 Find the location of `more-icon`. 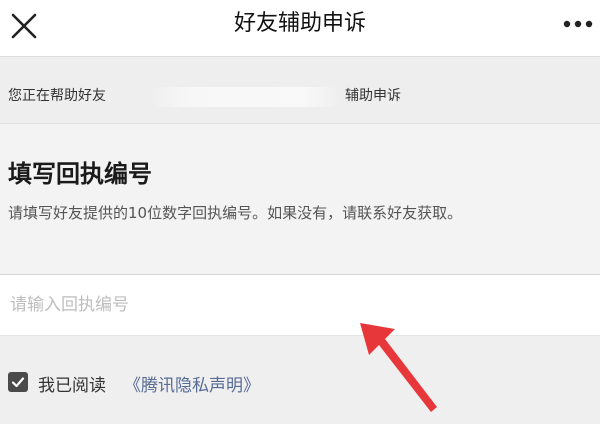

more-icon is located at coordinates (578, 24).